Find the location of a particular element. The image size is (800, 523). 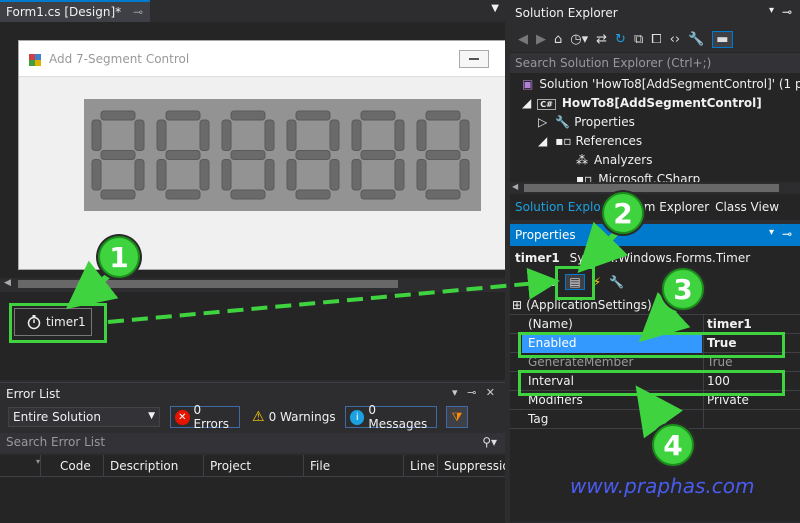

scope-select: Entire Solution ▼ is located at coordinates (84, 417).